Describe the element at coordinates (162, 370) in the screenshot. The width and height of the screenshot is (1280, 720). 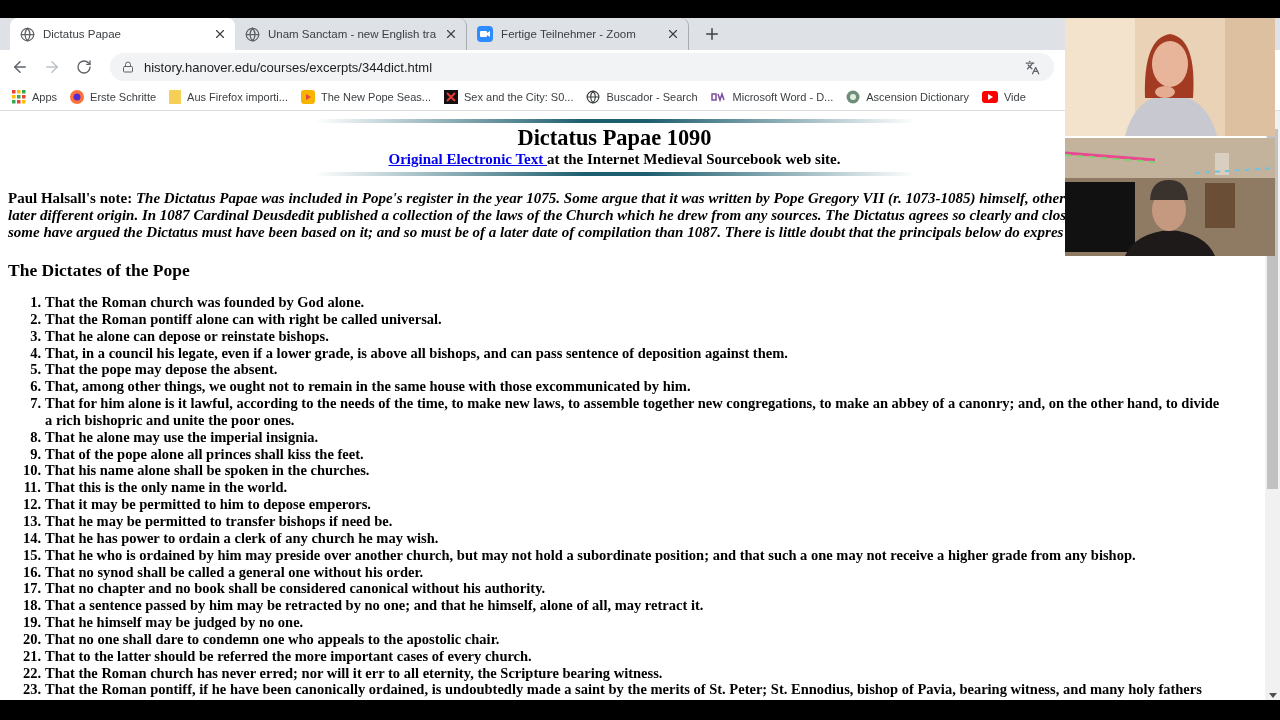
I see `list-item-text: That the pope may depose the absent.` at that location.